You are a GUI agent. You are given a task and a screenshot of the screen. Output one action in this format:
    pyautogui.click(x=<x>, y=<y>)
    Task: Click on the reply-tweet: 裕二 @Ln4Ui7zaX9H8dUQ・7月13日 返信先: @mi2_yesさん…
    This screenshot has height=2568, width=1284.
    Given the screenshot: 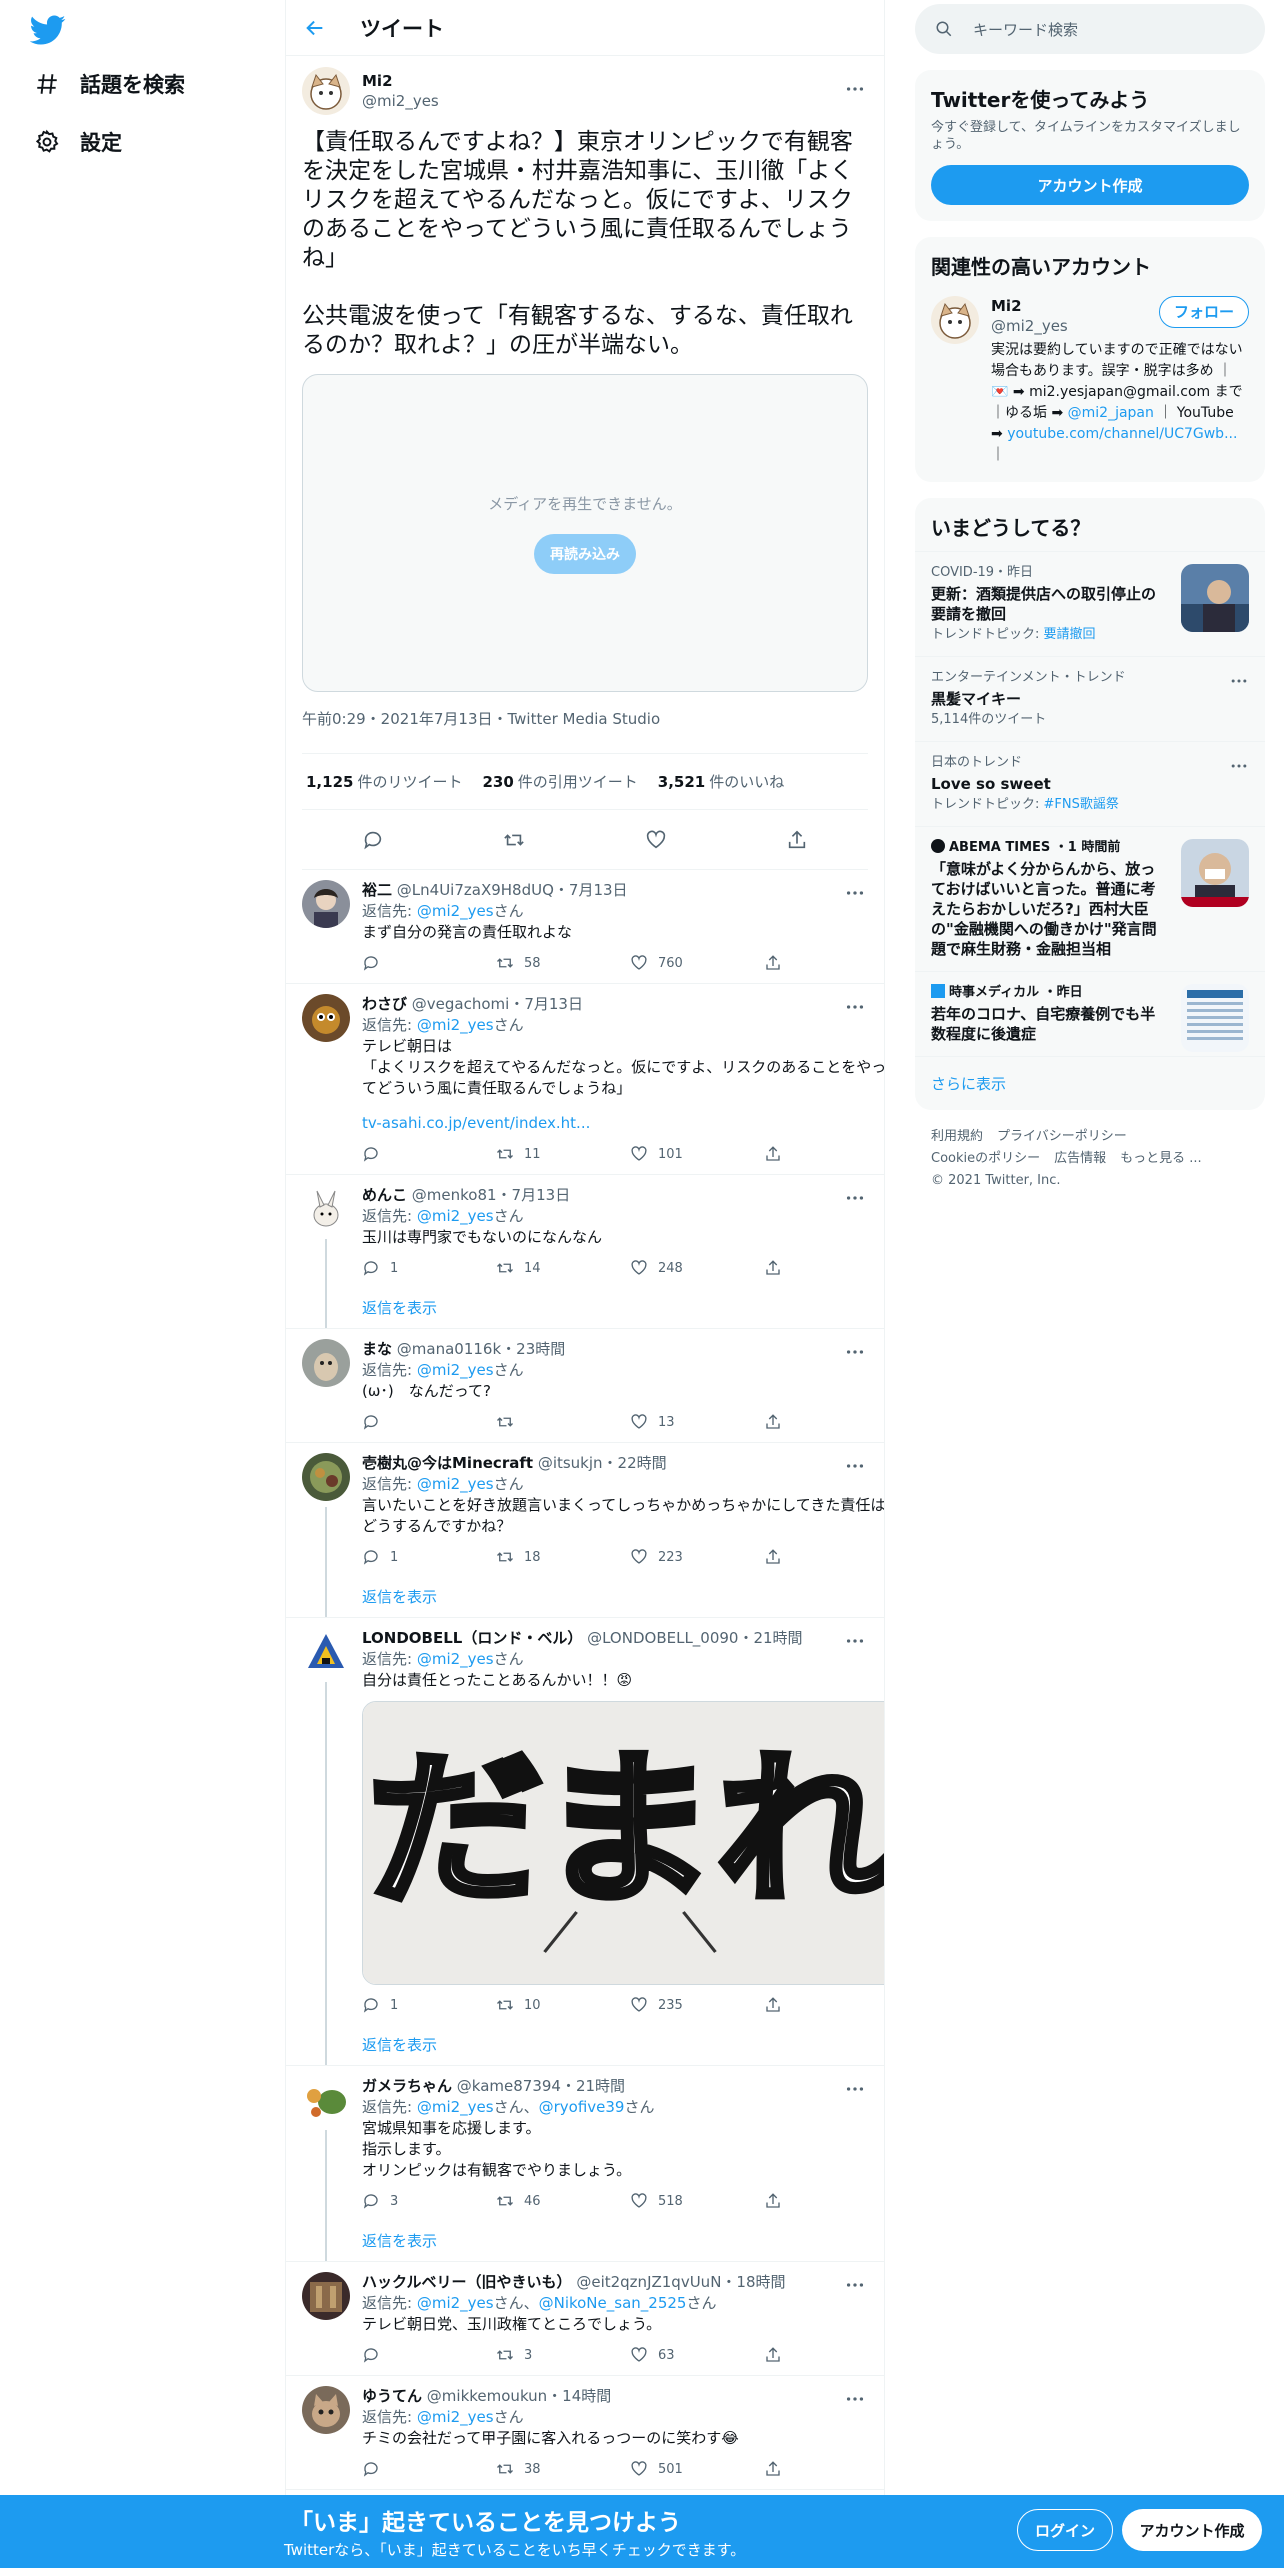 What is the action you would take?
    pyautogui.click(x=585, y=927)
    